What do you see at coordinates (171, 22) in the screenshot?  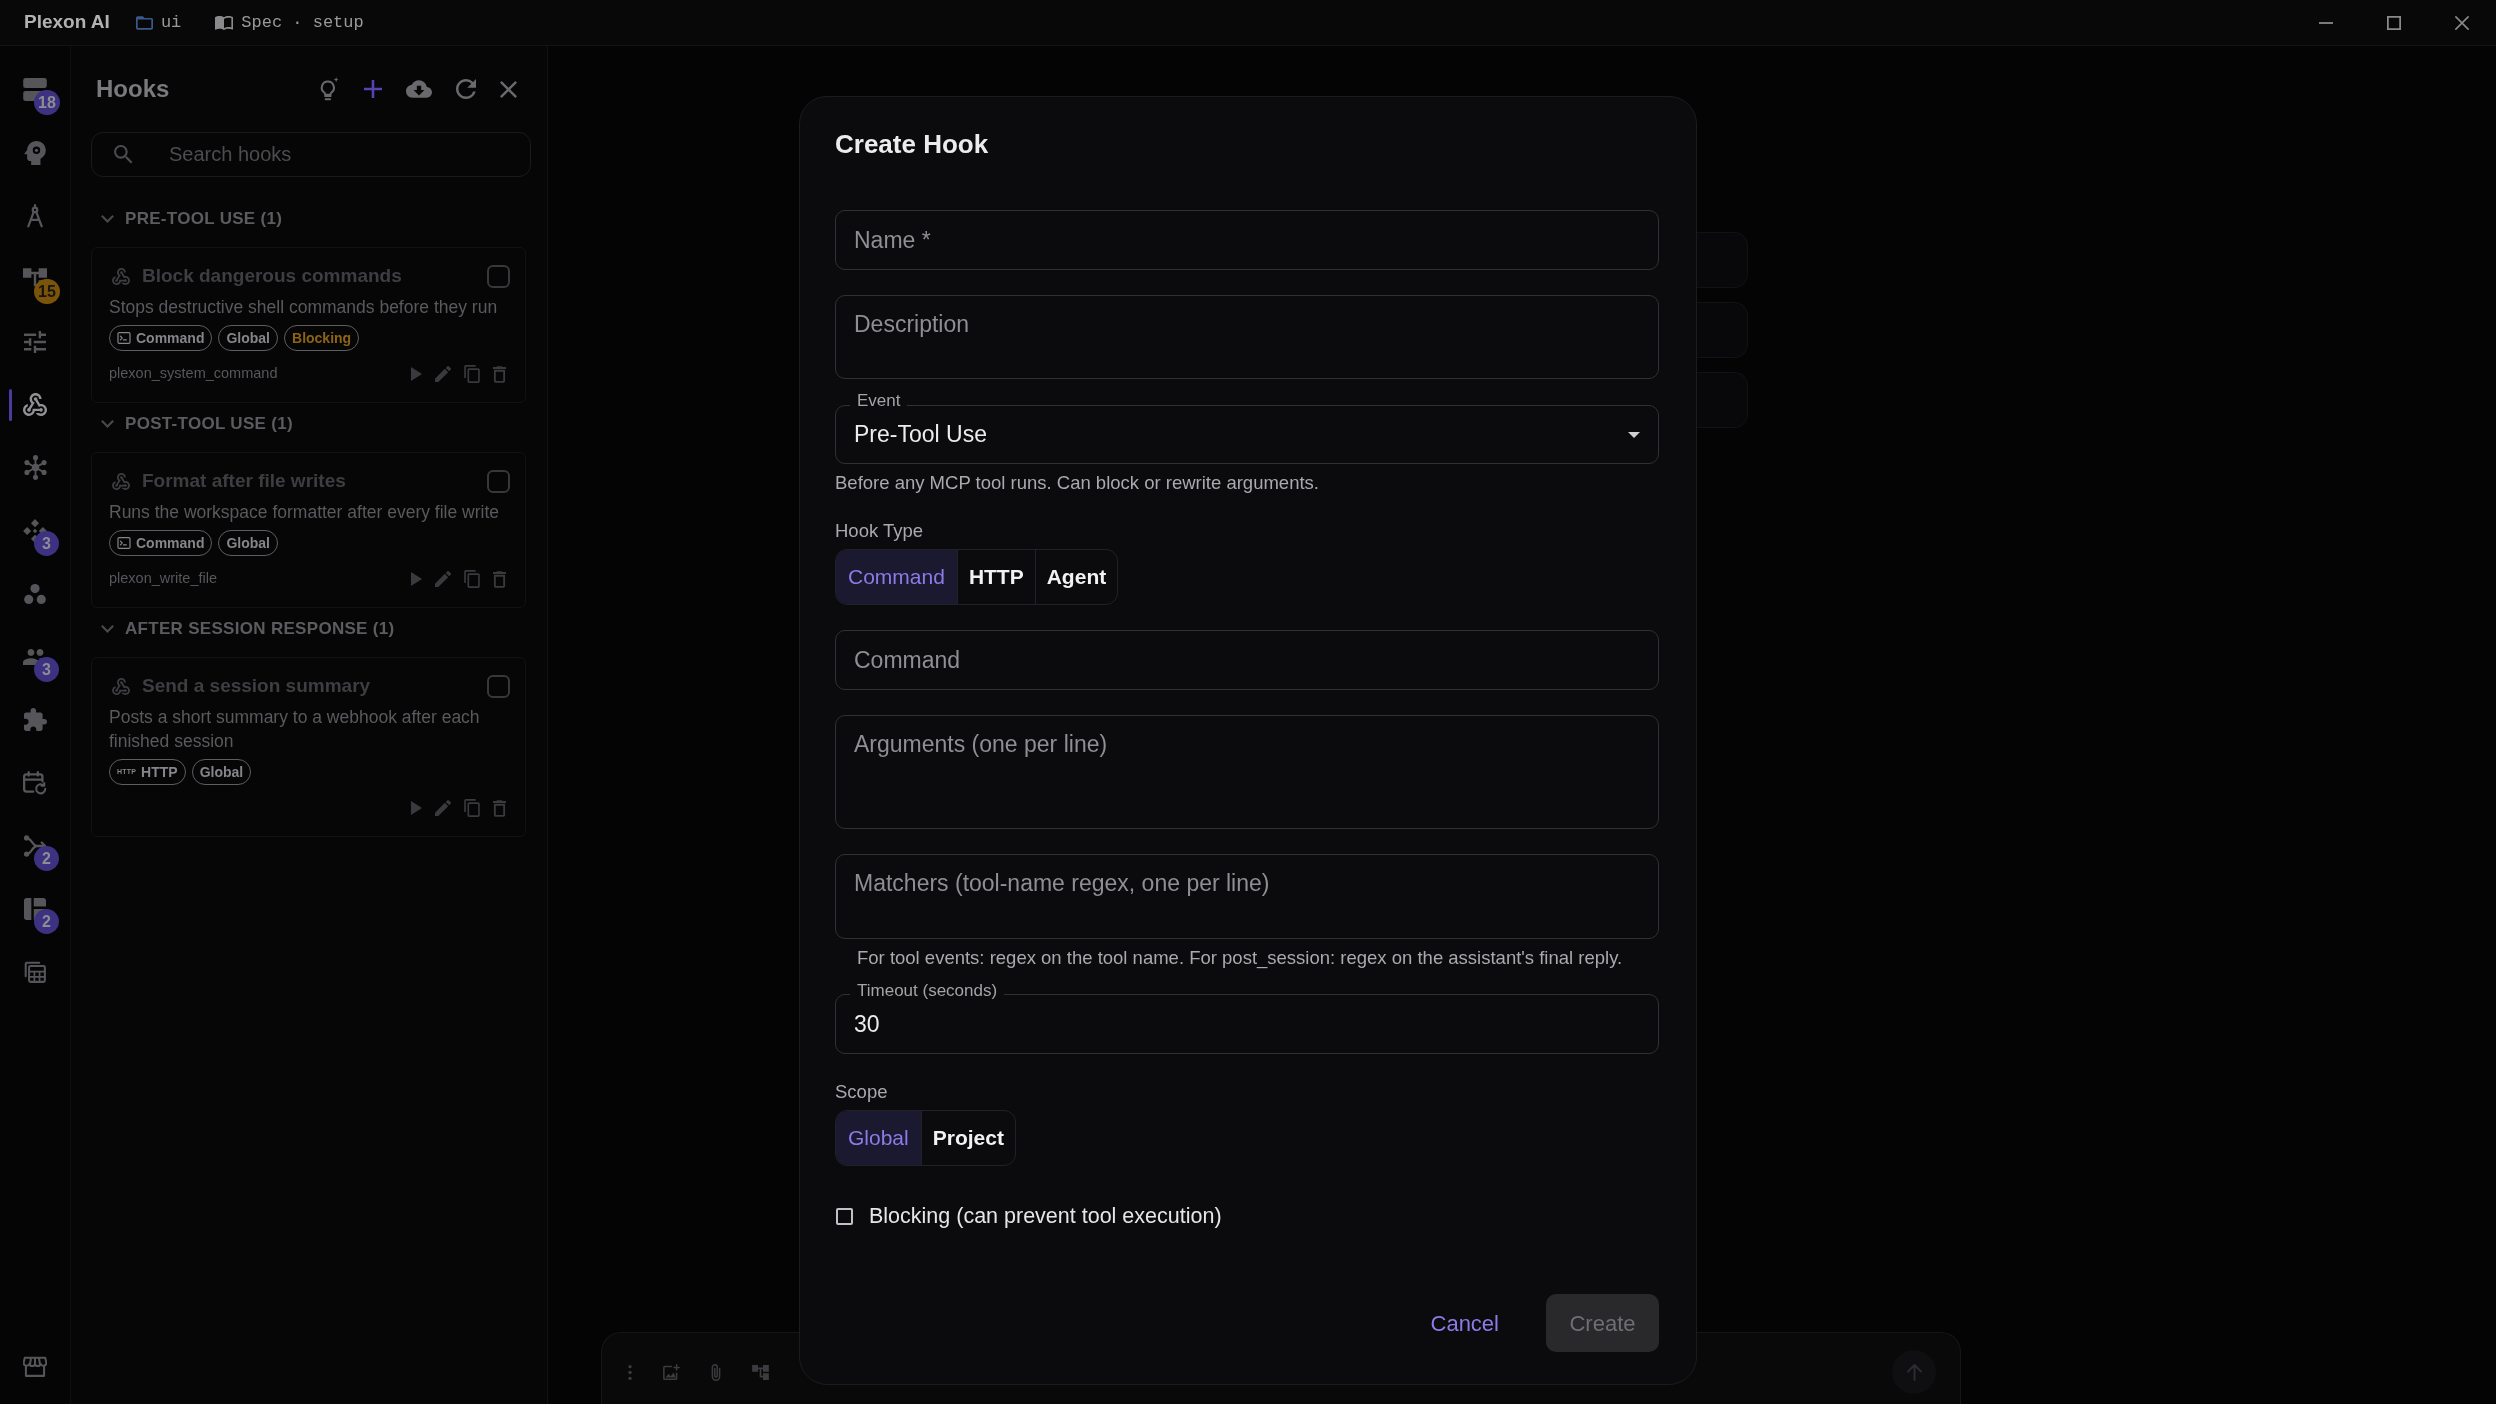 I see `workspace-label: ui` at bounding box center [171, 22].